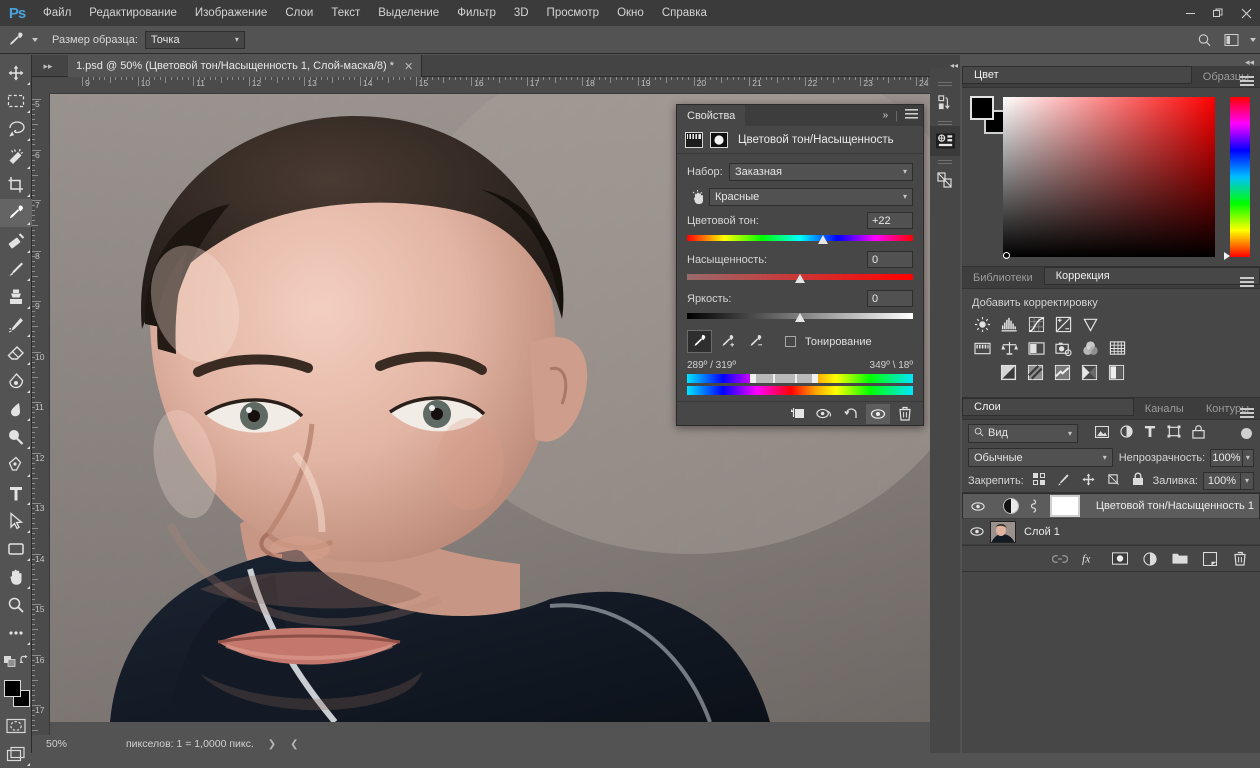 The width and height of the screenshot is (1260, 768). I want to click on new-group-icon, so click(1180, 559).